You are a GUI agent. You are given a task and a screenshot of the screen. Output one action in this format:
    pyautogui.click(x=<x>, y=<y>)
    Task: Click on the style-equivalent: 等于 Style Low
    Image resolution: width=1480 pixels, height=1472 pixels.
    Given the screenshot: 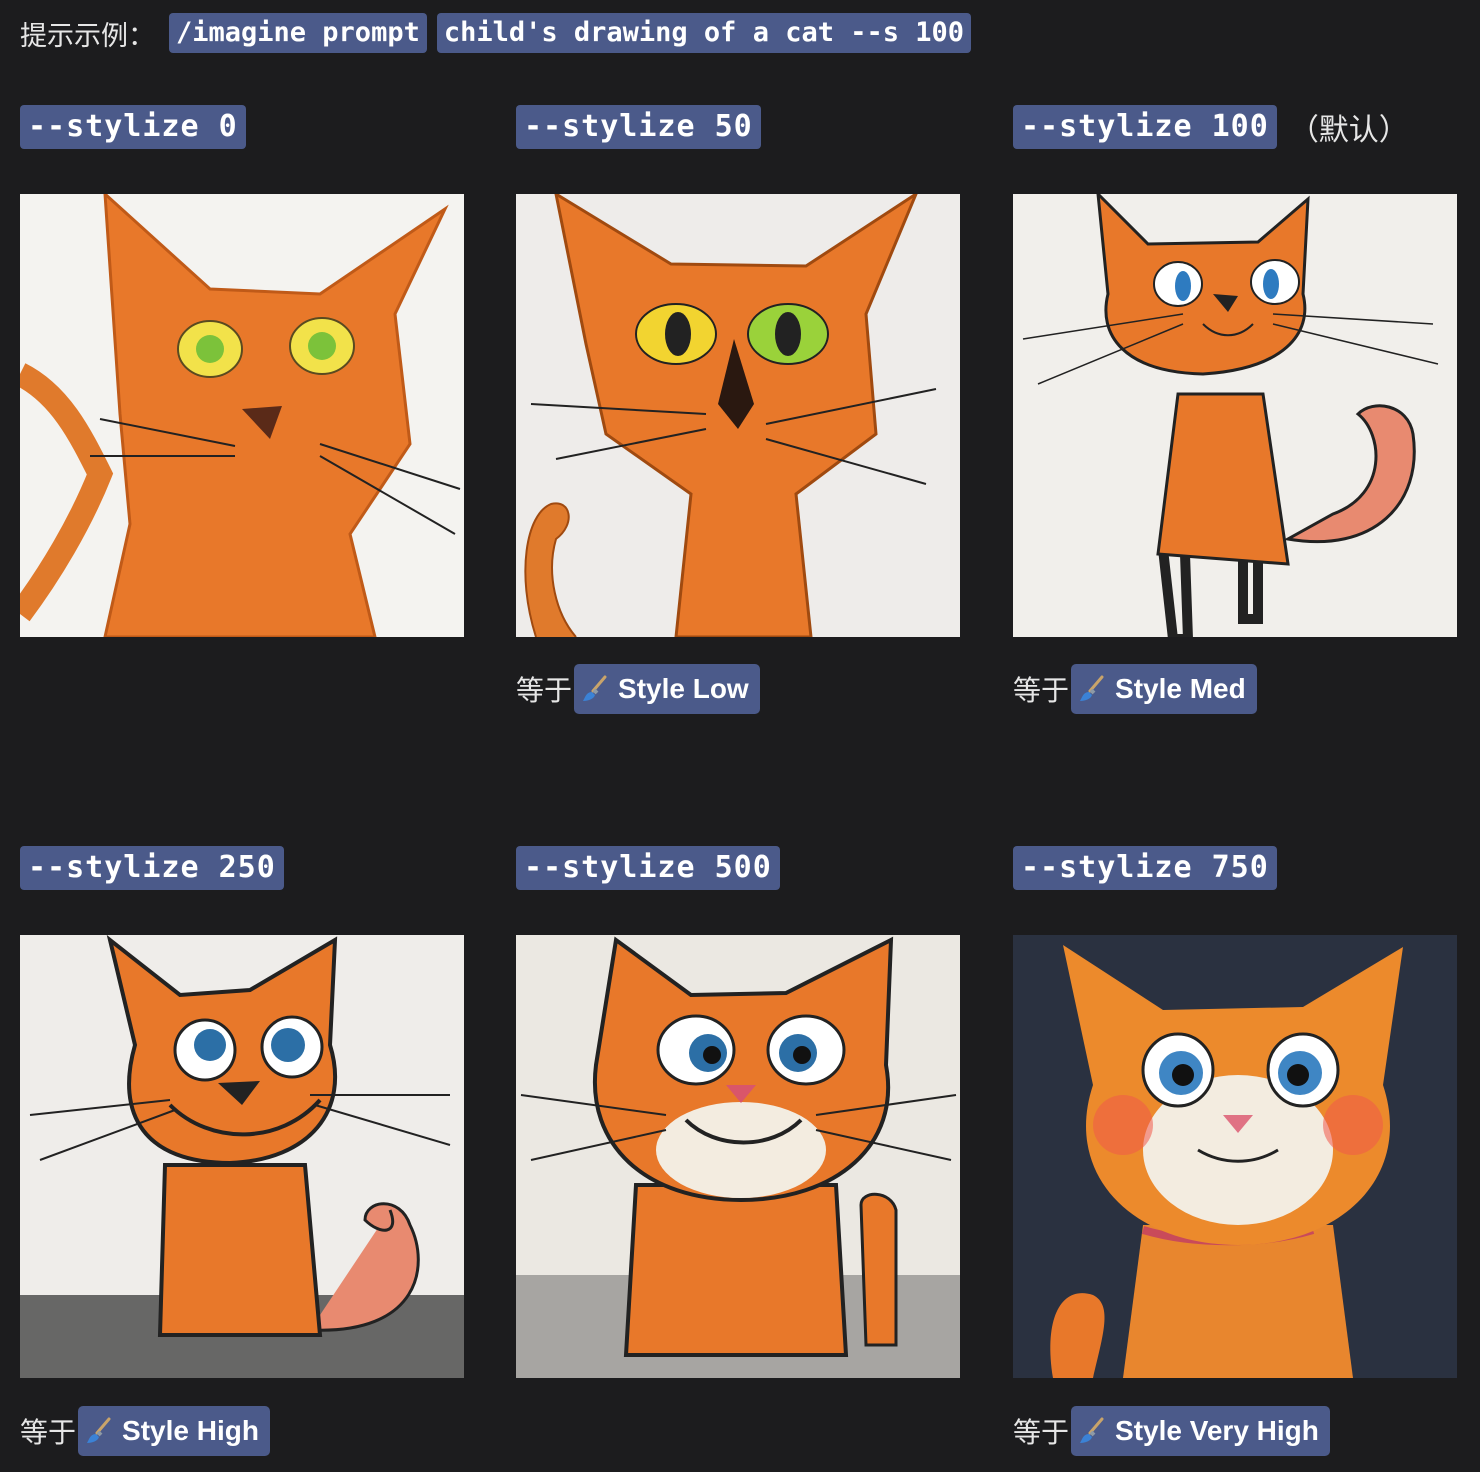 What is the action you would take?
    pyautogui.click(x=638, y=689)
    